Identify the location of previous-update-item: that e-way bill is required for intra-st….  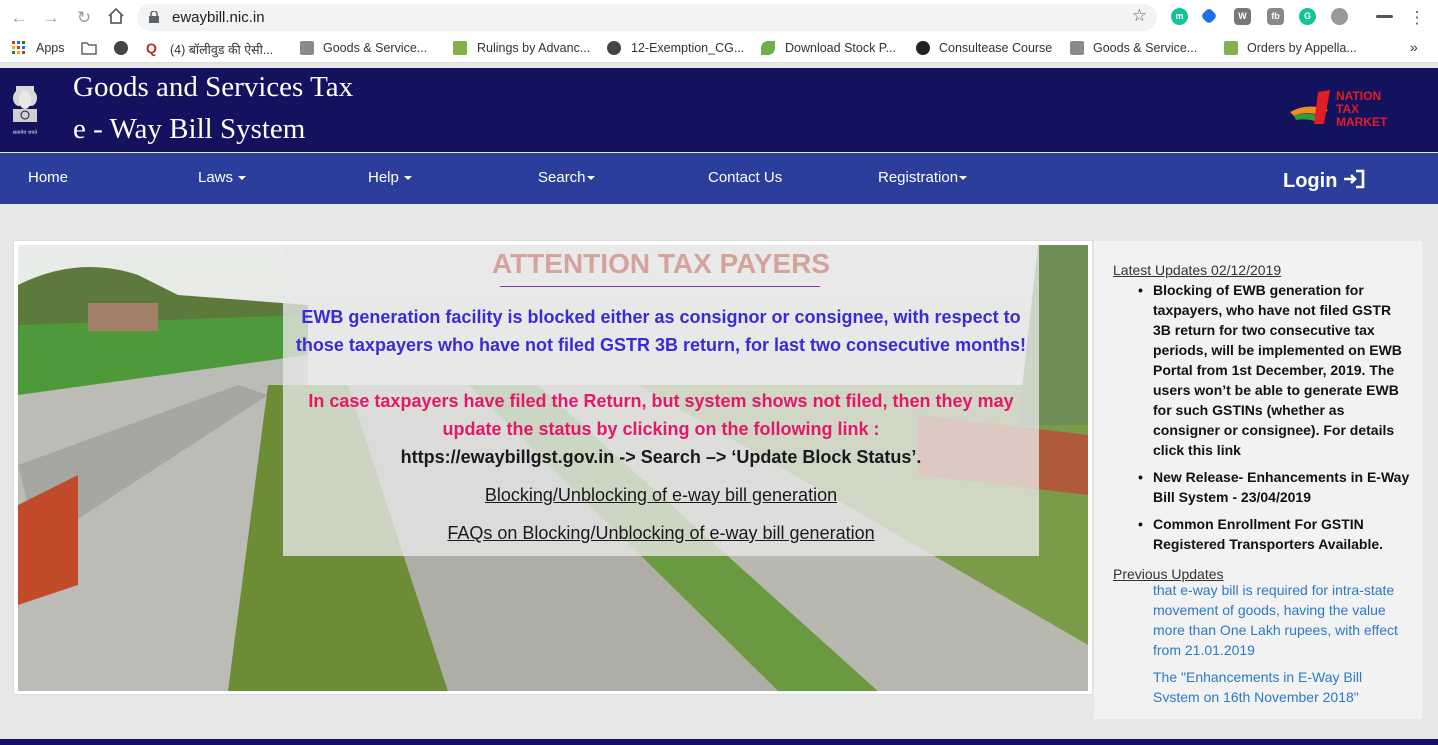
(1282, 620).